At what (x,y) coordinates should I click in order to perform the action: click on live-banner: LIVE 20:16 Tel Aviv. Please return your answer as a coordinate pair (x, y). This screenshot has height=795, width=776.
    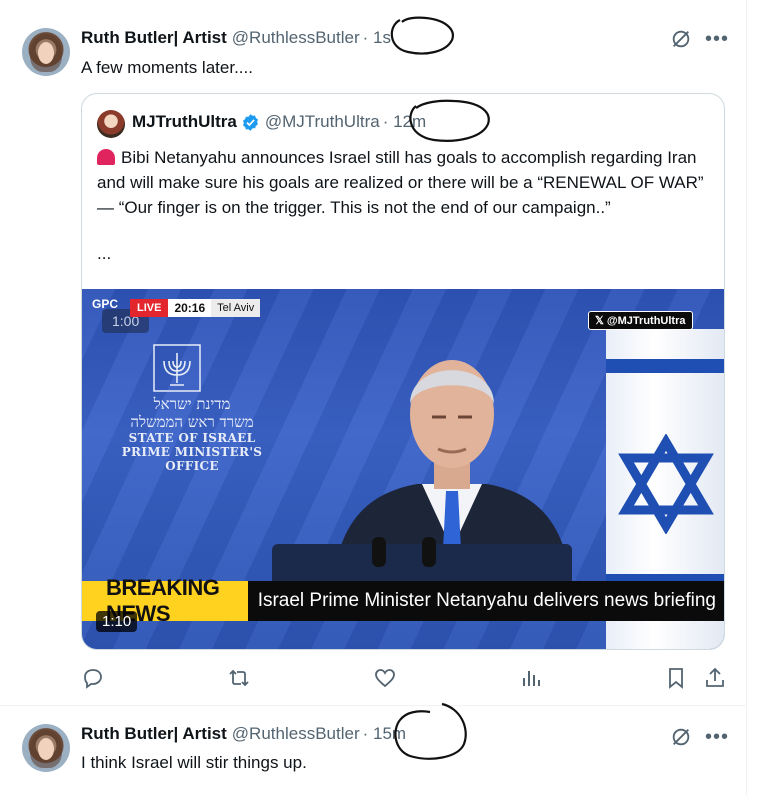
    Looking at the image, I should click on (195, 308).